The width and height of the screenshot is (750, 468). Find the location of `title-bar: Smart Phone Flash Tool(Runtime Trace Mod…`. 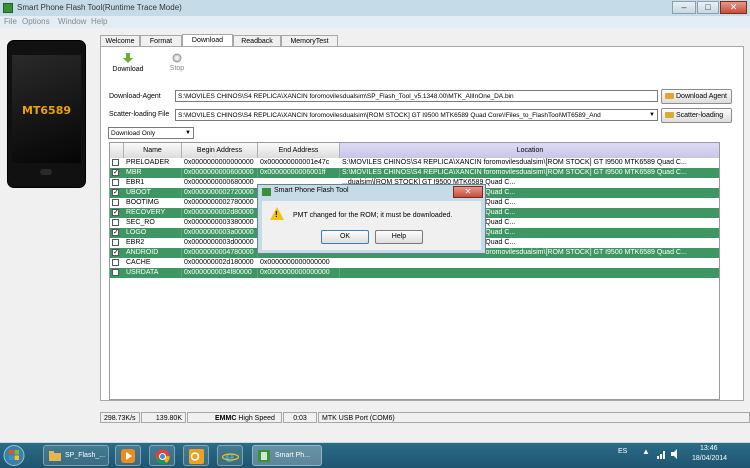

title-bar: Smart Phone Flash Tool(Runtime Trace Mod… is located at coordinates (375, 8).